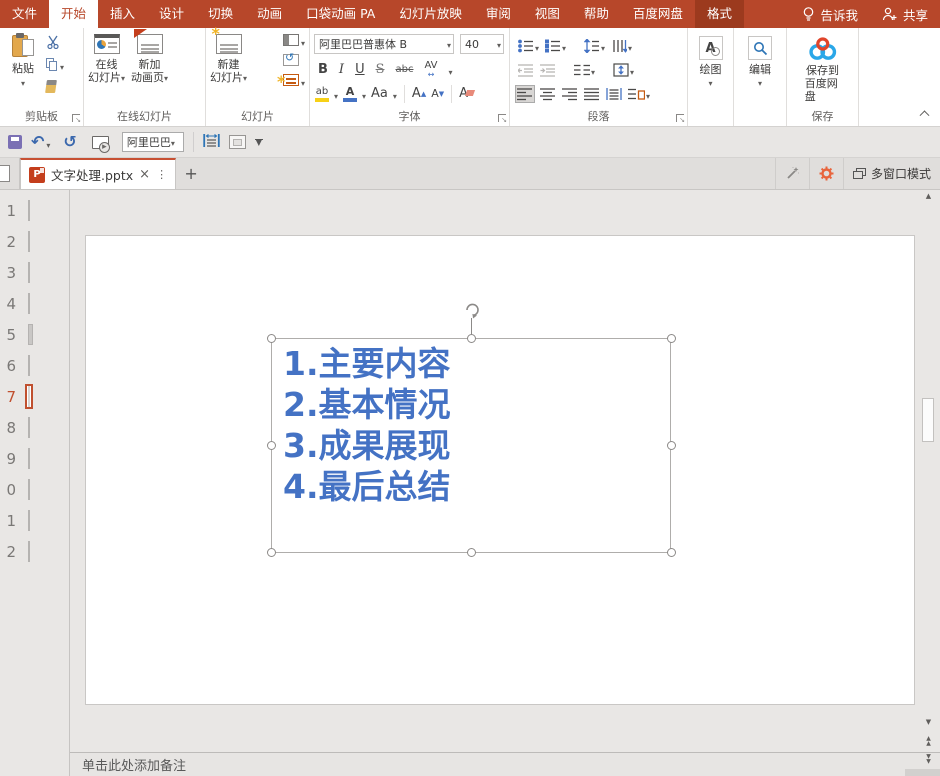  What do you see at coordinates (98, 173) in the screenshot?
I see `document-tab-active: P 文字处理.pptx × ⋮` at bounding box center [98, 173].